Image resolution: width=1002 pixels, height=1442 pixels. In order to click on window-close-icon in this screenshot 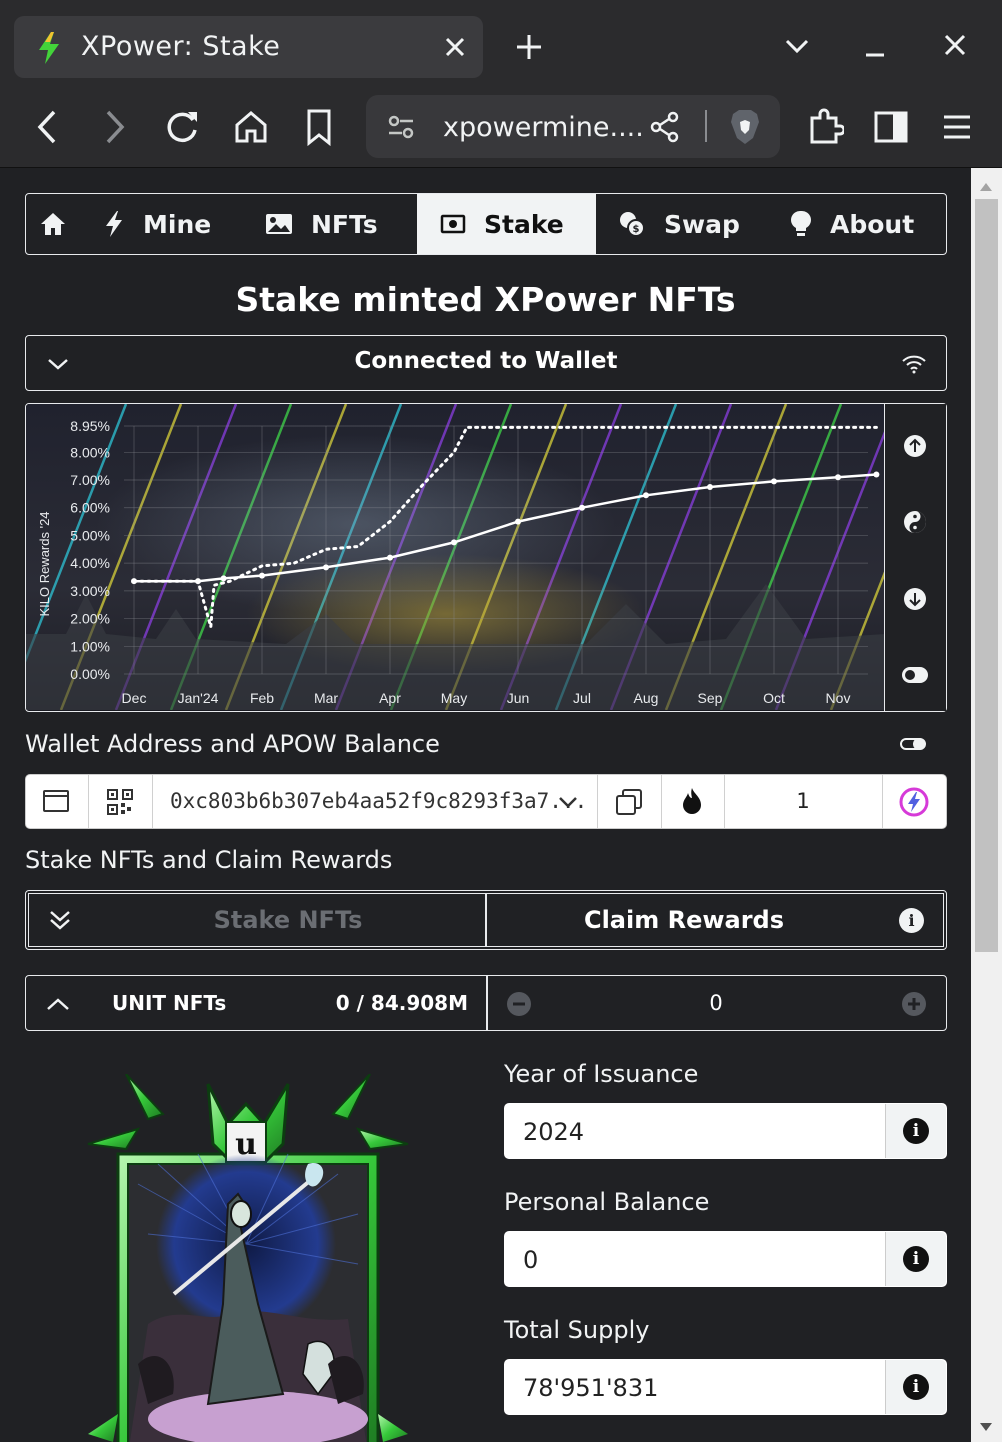, I will do `click(955, 47)`.